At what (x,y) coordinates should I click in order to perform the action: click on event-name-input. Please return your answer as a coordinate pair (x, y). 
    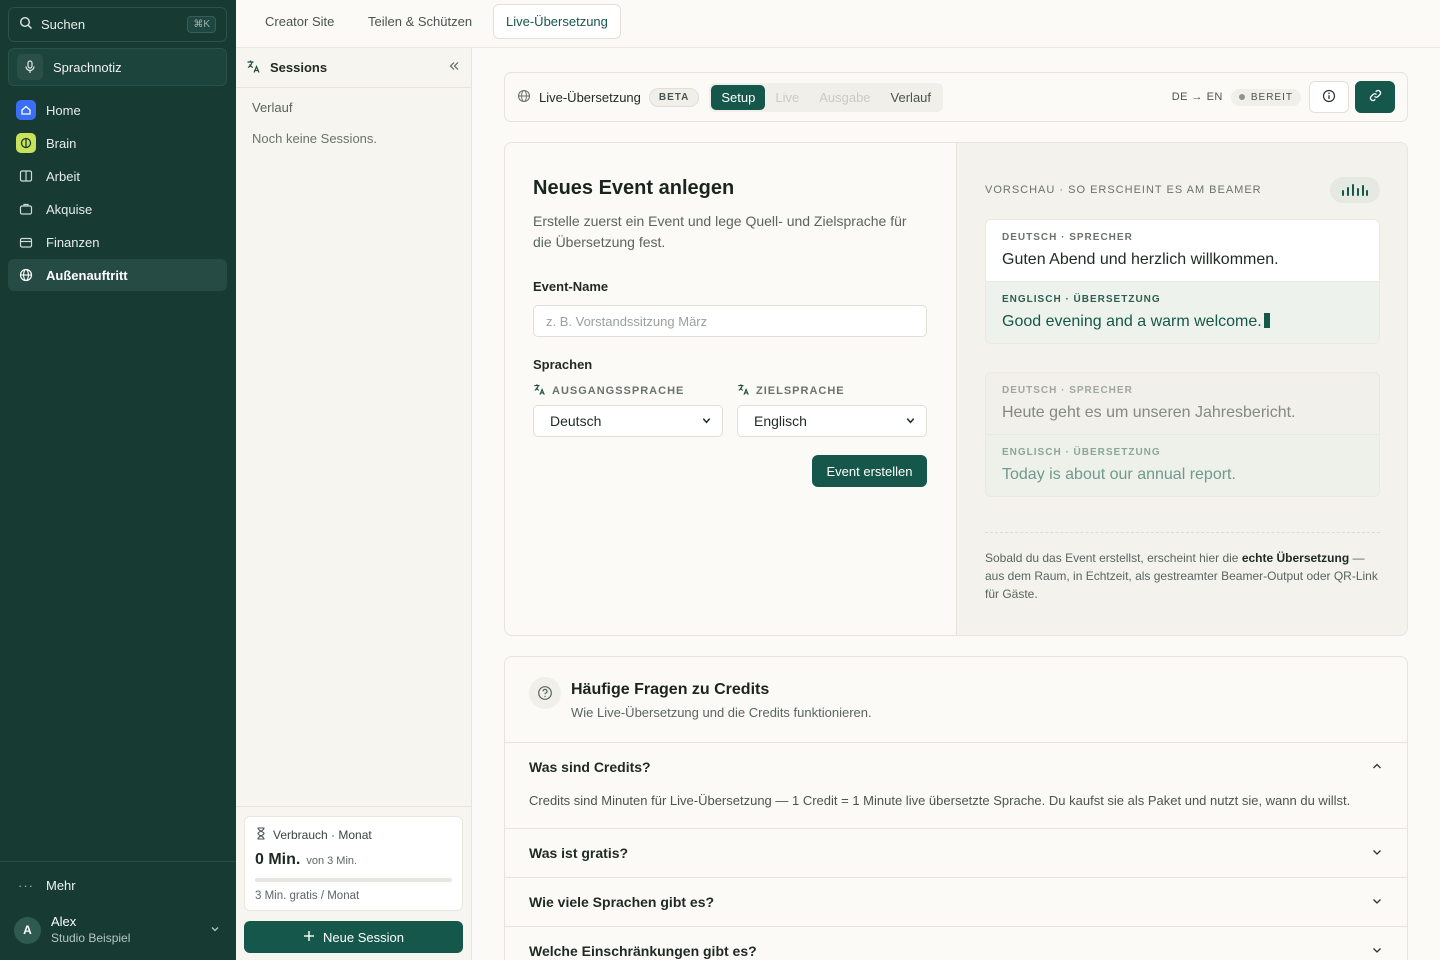
    Looking at the image, I should click on (730, 321).